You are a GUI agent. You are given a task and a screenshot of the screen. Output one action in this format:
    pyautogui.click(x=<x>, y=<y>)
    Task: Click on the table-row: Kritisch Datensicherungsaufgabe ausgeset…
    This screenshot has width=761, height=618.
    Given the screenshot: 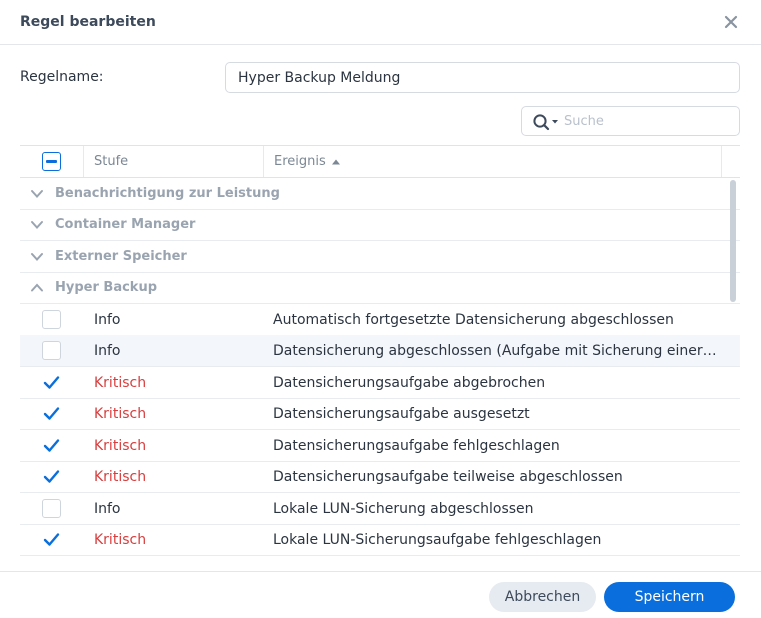 What is the action you would take?
    pyautogui.click(x=380, y=414)
    